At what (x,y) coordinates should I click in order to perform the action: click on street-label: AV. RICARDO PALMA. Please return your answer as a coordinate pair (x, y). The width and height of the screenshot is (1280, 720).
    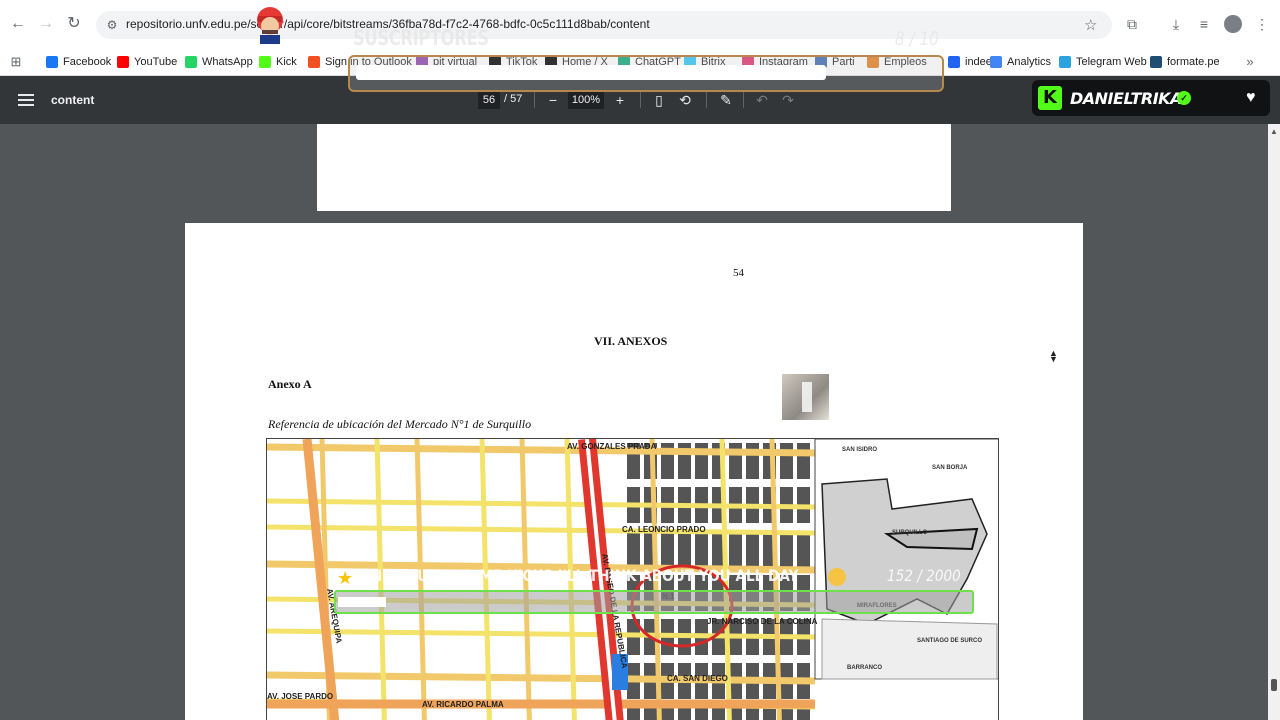
    Looking at the image, I should click on (463, 704).